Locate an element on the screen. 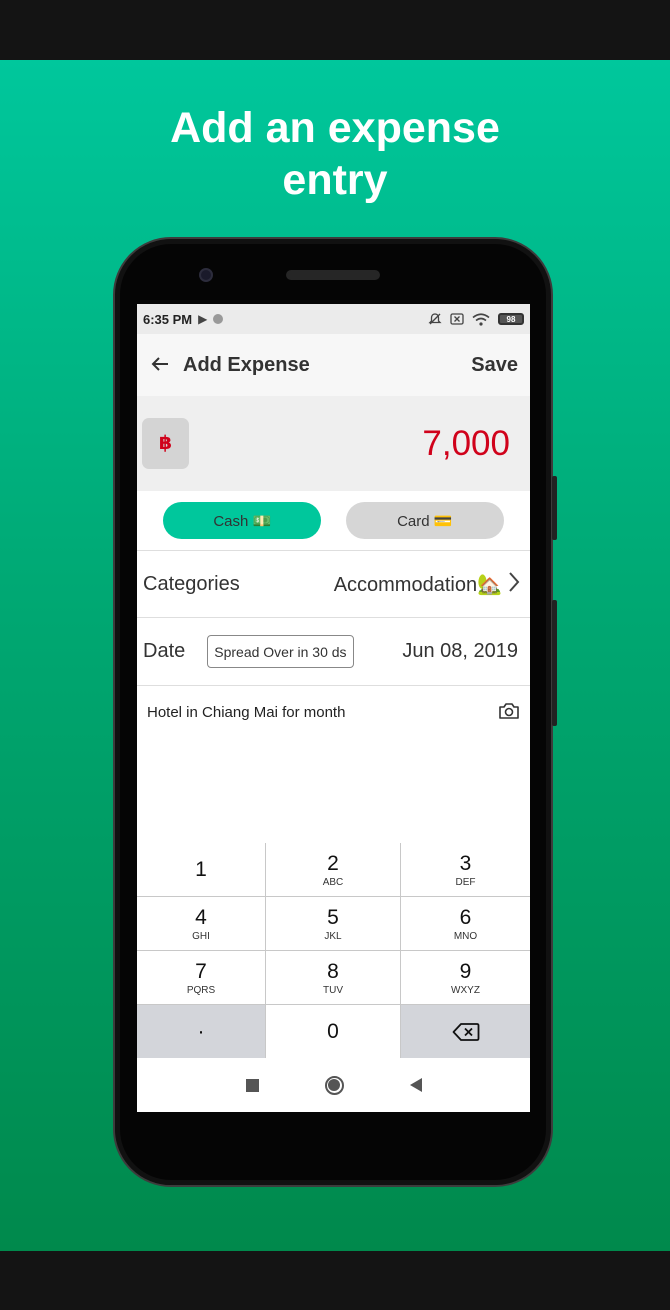 This screenshot has width=670, height=1310. key-digit: 0 is located at coordinates (333, 1031).